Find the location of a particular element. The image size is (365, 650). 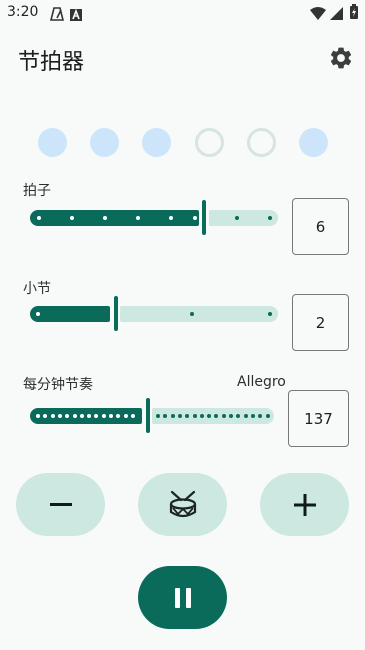

tempo-slider is located at coordinates (152, 415).